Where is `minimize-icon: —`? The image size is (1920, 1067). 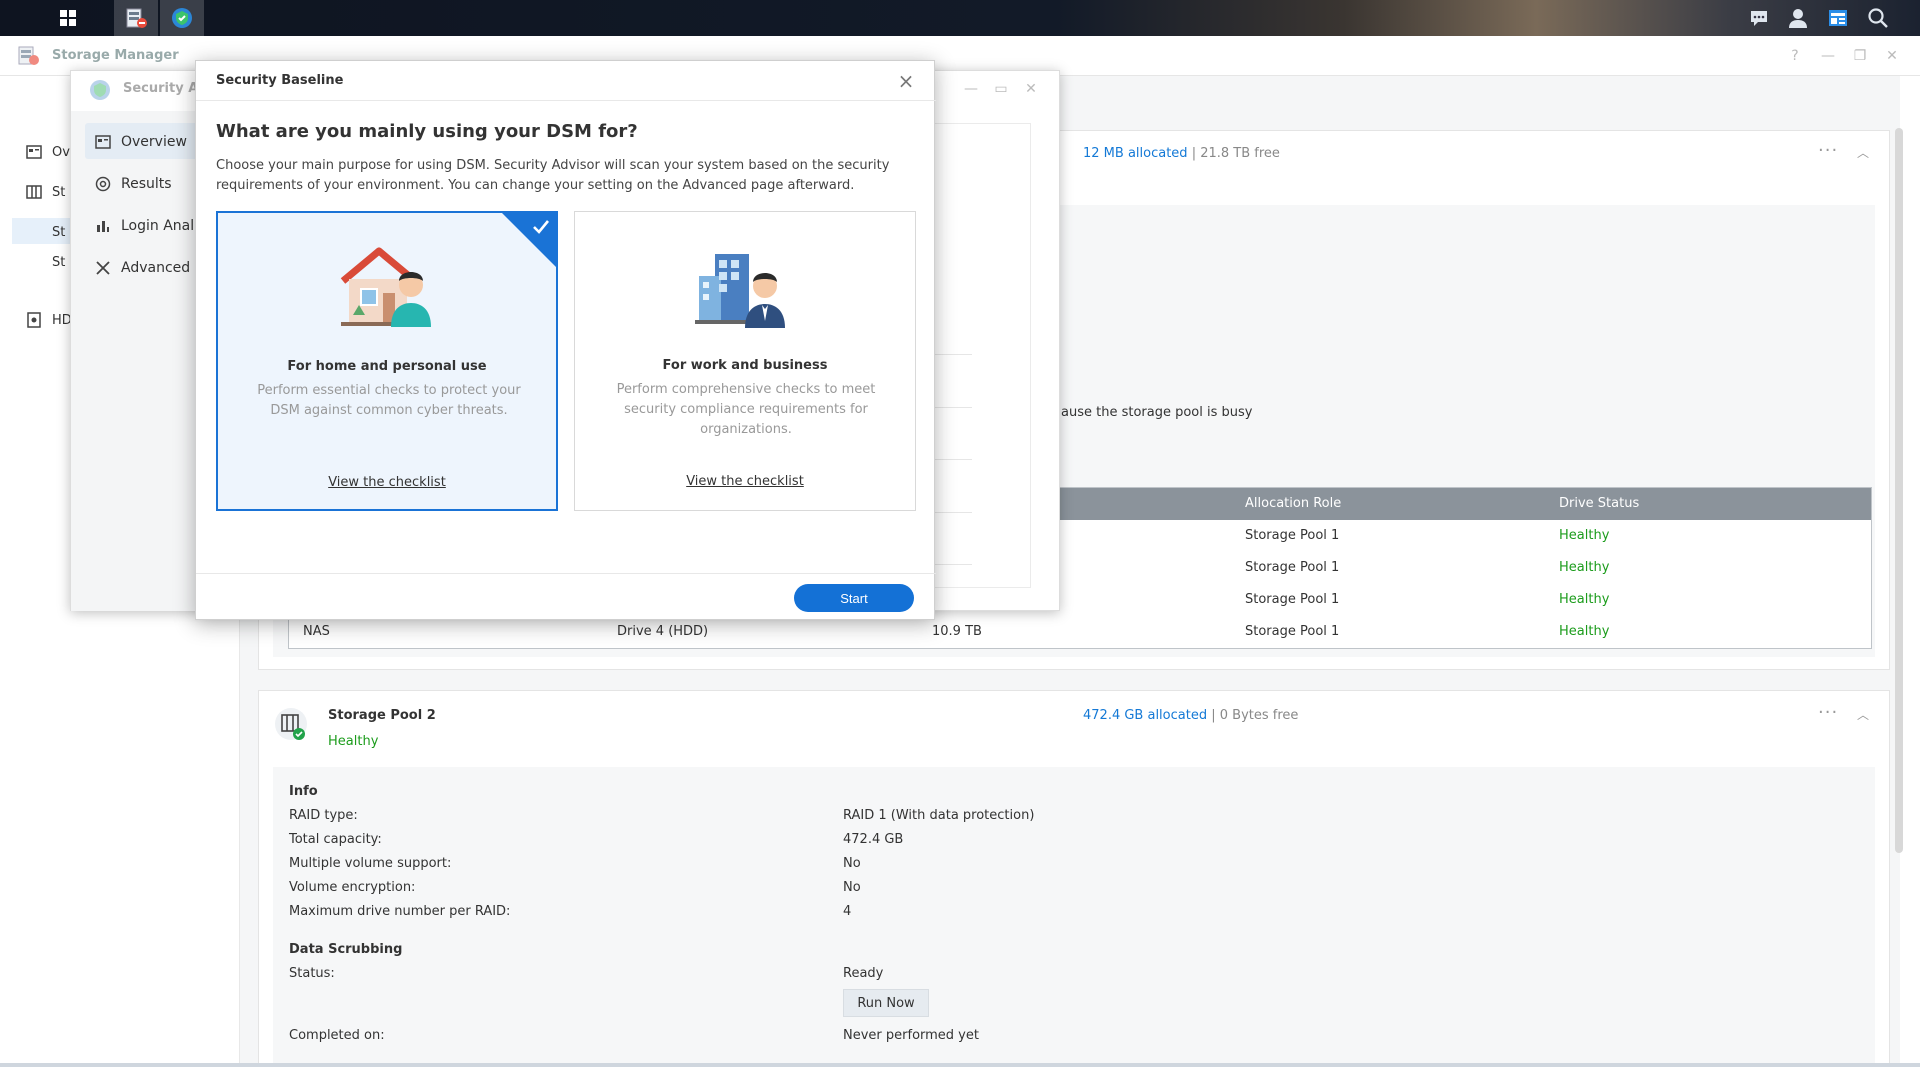
minimize-icon: — is located at coordinates (1828, 56).